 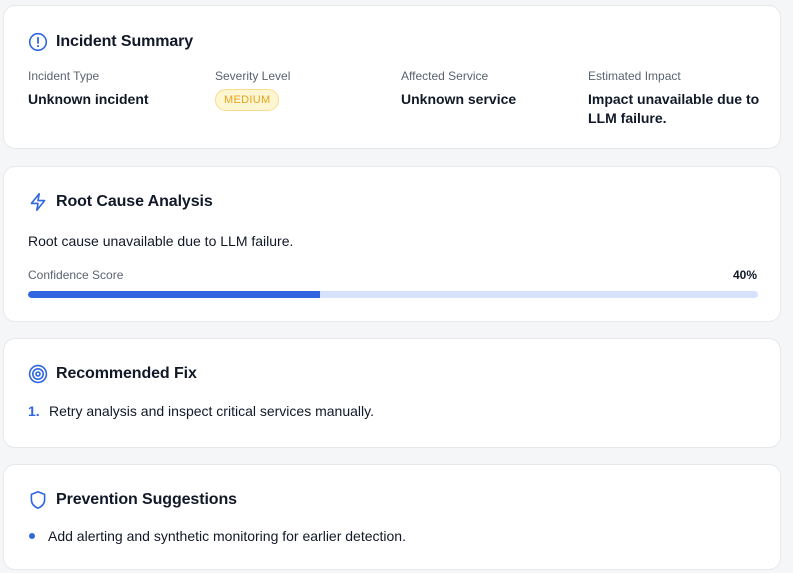 What do you see at coordinates (744, 275) in the screenshot?
I see `confidence-score-value: 40%` at bounding box center [744, 275].